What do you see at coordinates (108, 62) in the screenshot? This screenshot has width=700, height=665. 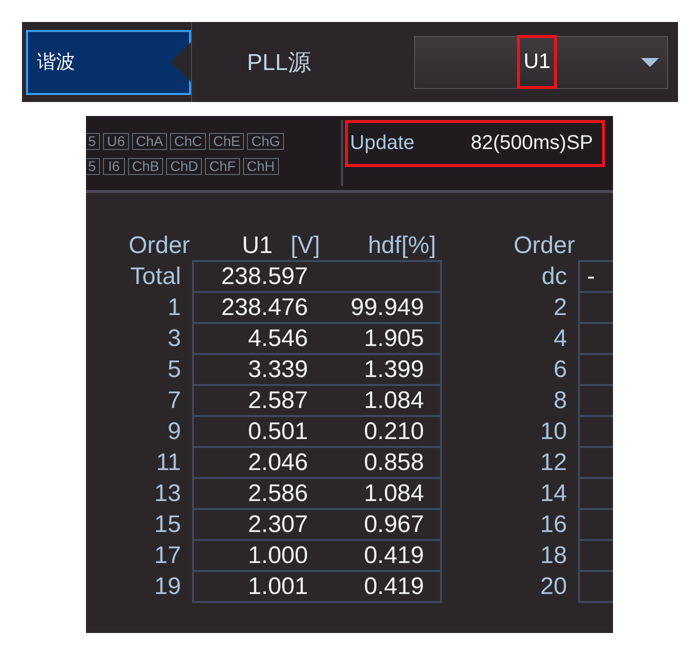 I see `harmonics-tab: 谐波` at bounding box center [108, 62].